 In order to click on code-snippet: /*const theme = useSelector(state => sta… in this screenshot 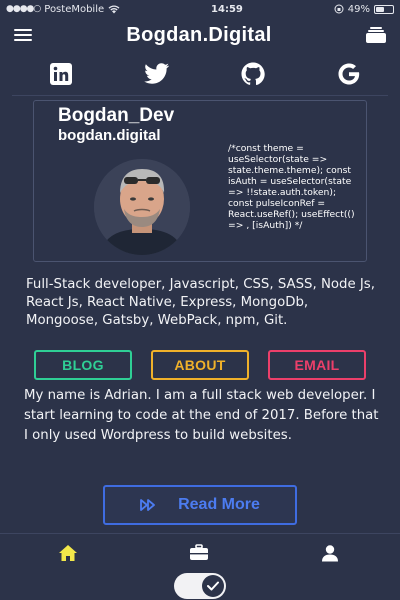, I will do `click(293, 187)`.